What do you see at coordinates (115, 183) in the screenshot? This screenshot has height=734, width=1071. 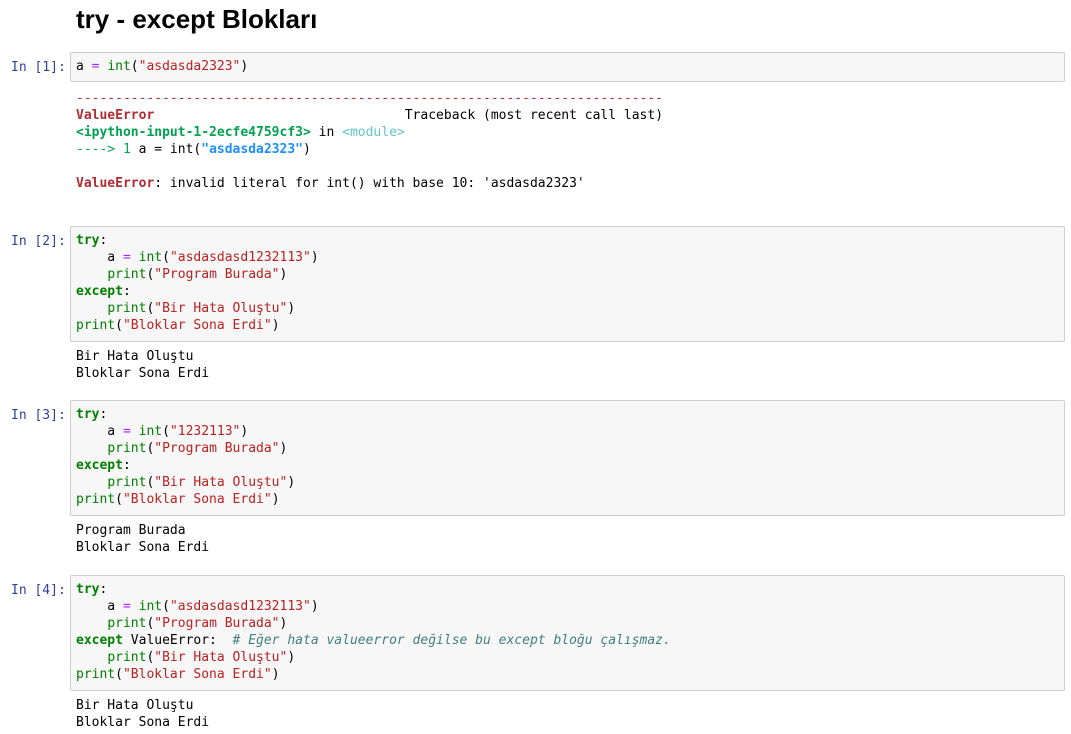 I see `error-name-final: ValueError` at bounding box center [115, 183].